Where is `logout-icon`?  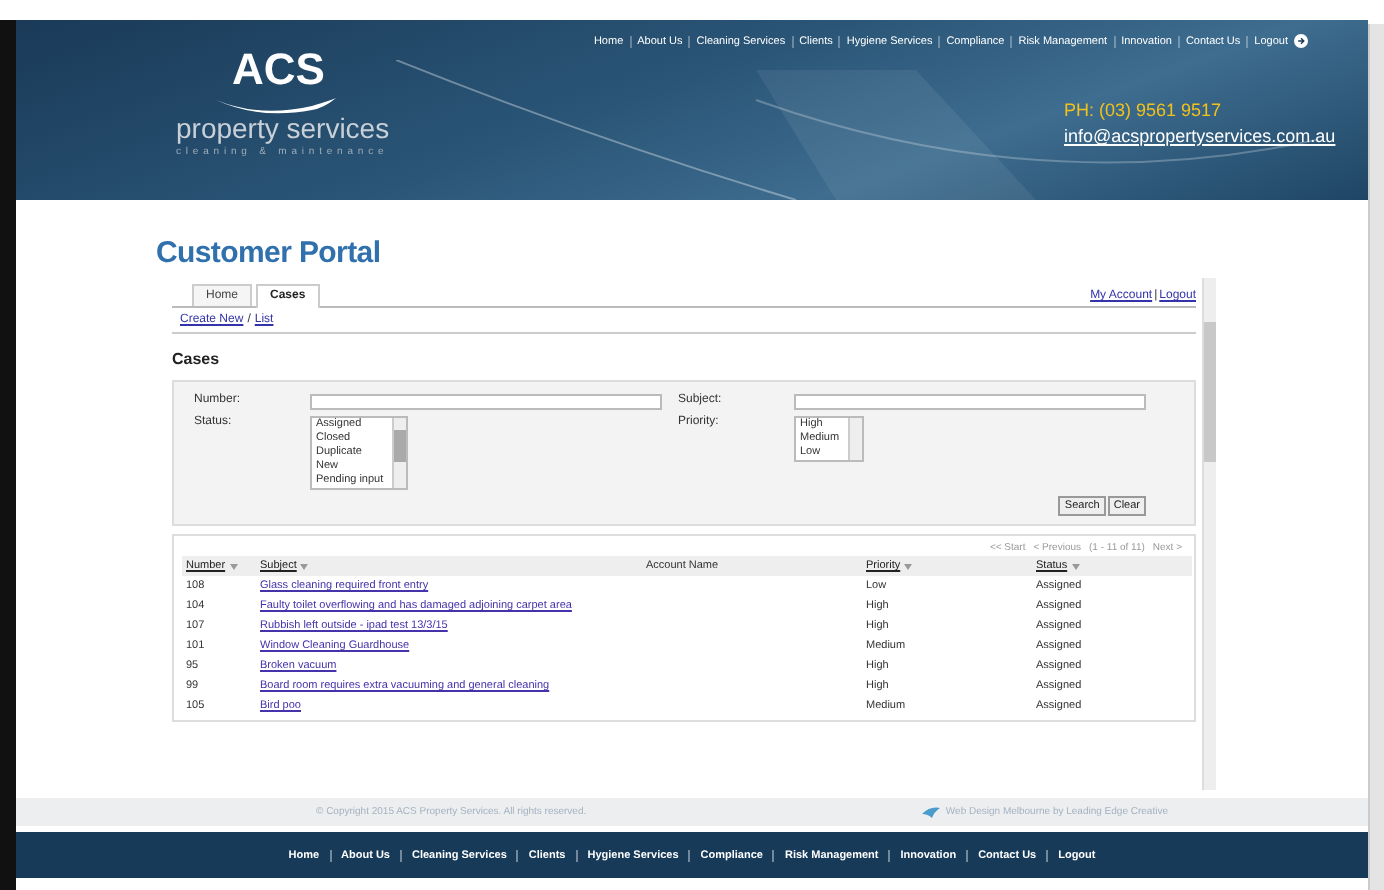 logout-icon is located at coordinates (1301, 41).